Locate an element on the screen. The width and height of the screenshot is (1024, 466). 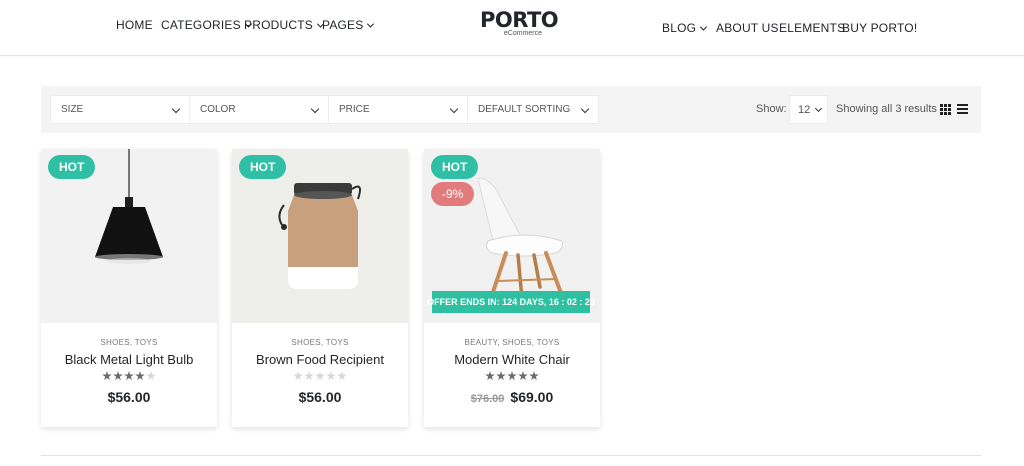
grid-view-icon is located at coordinates (945, 109).